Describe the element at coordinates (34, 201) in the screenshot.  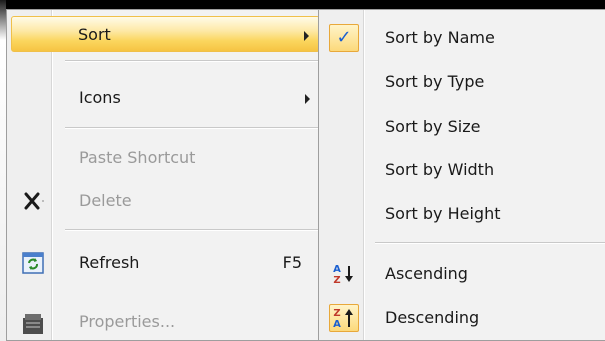
I see `delete-x-icon` at that location.